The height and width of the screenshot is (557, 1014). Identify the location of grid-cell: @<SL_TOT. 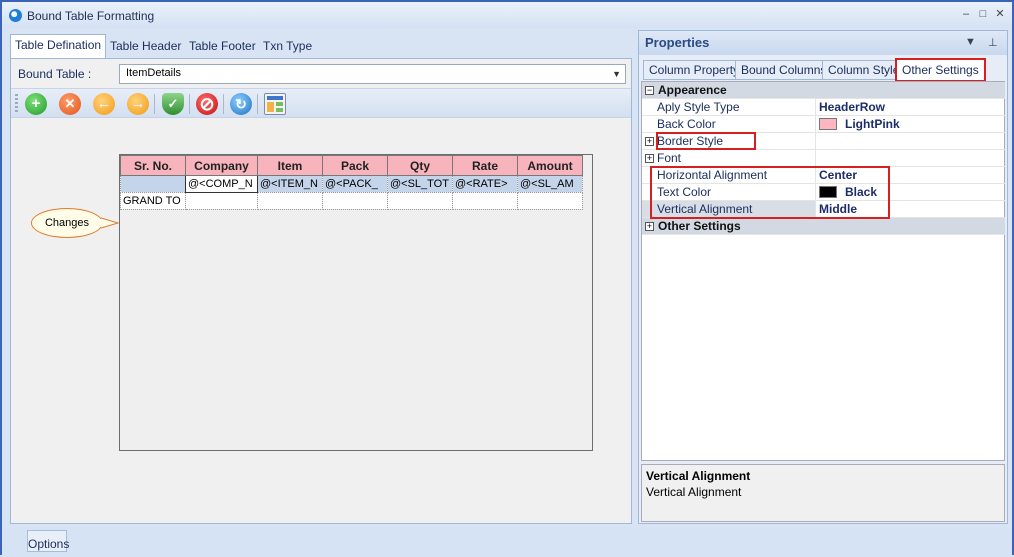
(420, 184).